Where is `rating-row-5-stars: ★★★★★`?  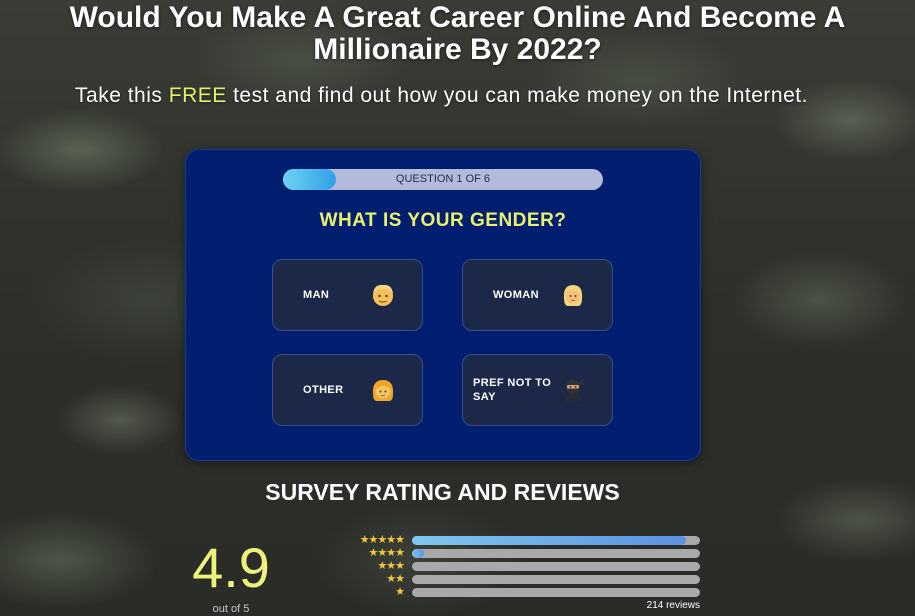
rating-row-5-stars: ★★★★★ is located at coordinates (520, 539).